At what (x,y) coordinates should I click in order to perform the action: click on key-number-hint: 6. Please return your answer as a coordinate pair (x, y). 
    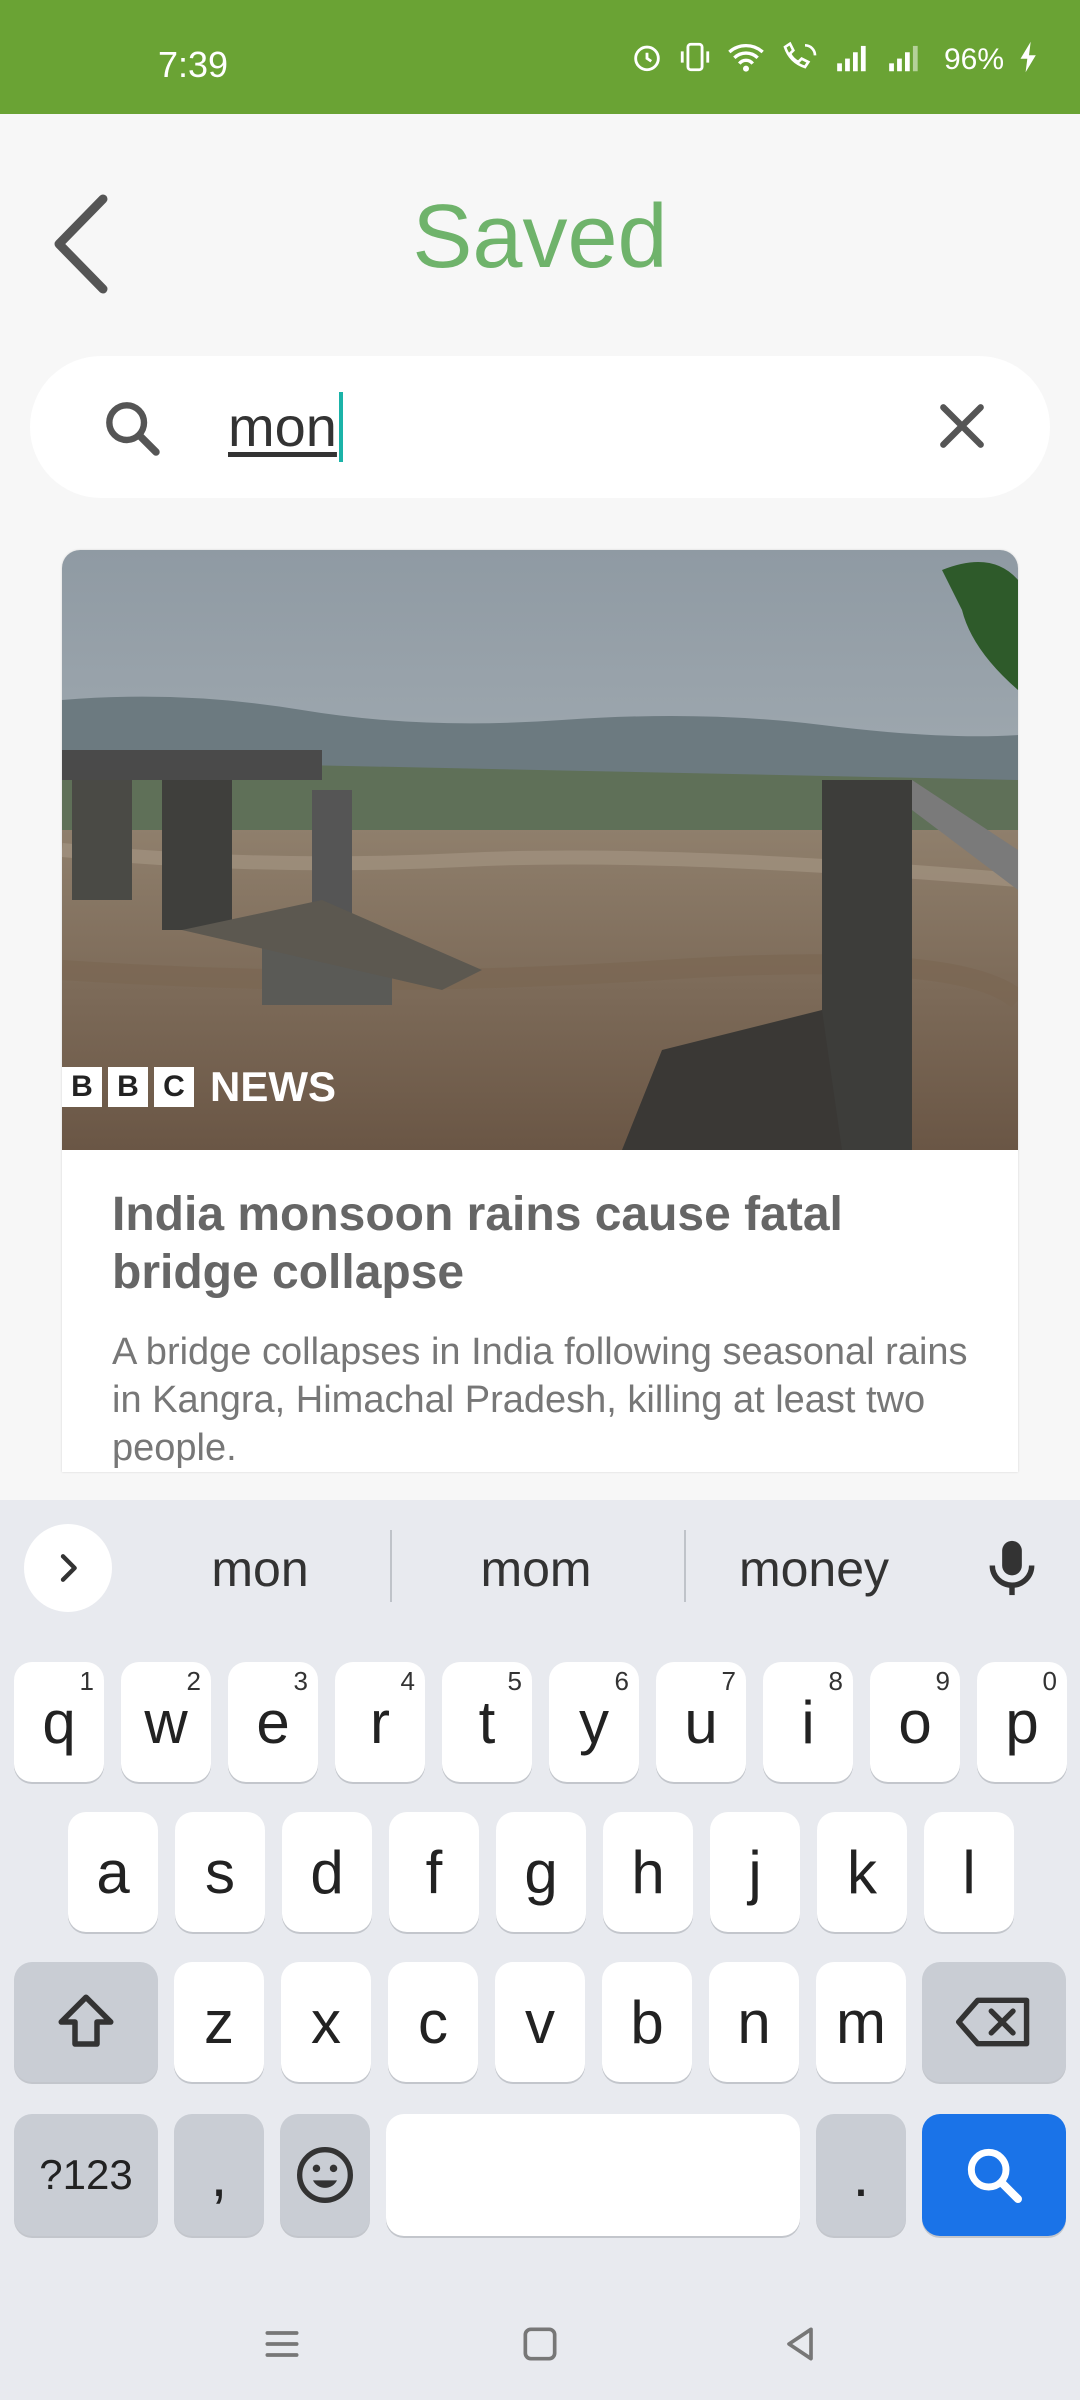
    Looking at the image, I should click on (621, 1681).